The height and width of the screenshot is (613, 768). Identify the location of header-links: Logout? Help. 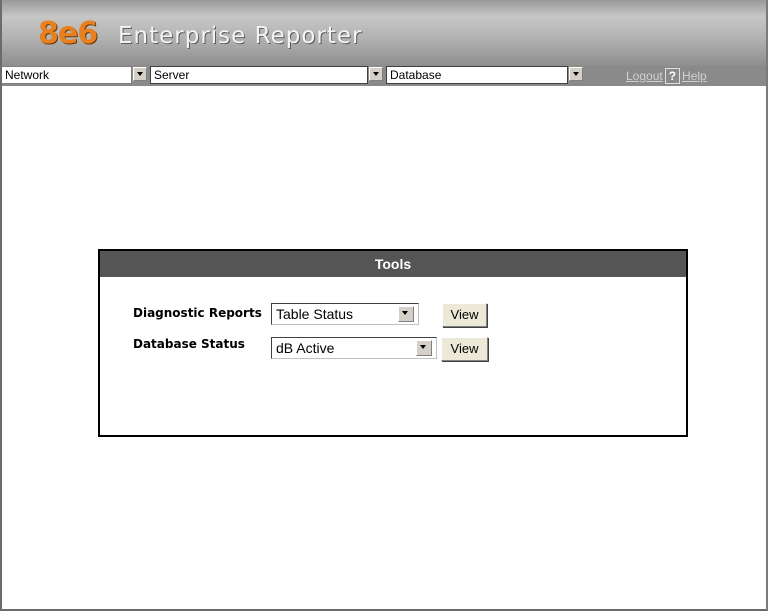
(666, 76).